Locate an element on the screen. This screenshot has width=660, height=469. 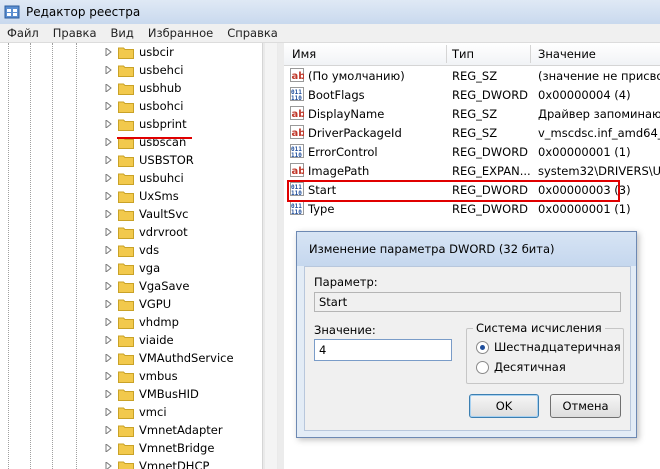
menu-edit: Правка is located at coordinates (75, 33).